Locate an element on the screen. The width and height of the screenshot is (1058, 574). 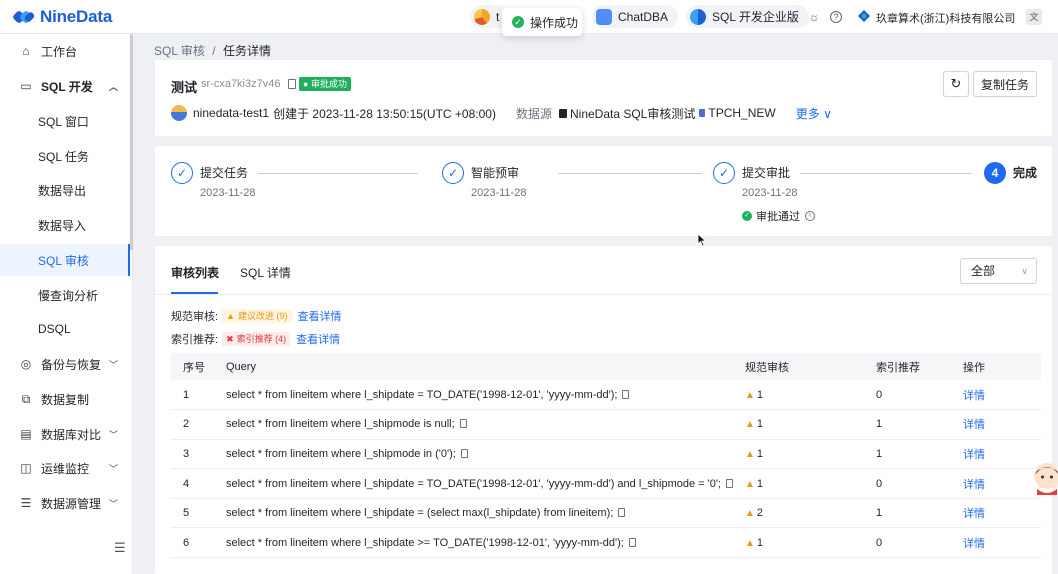
sidebar-scrollbar is located at coordinates (131, 142).